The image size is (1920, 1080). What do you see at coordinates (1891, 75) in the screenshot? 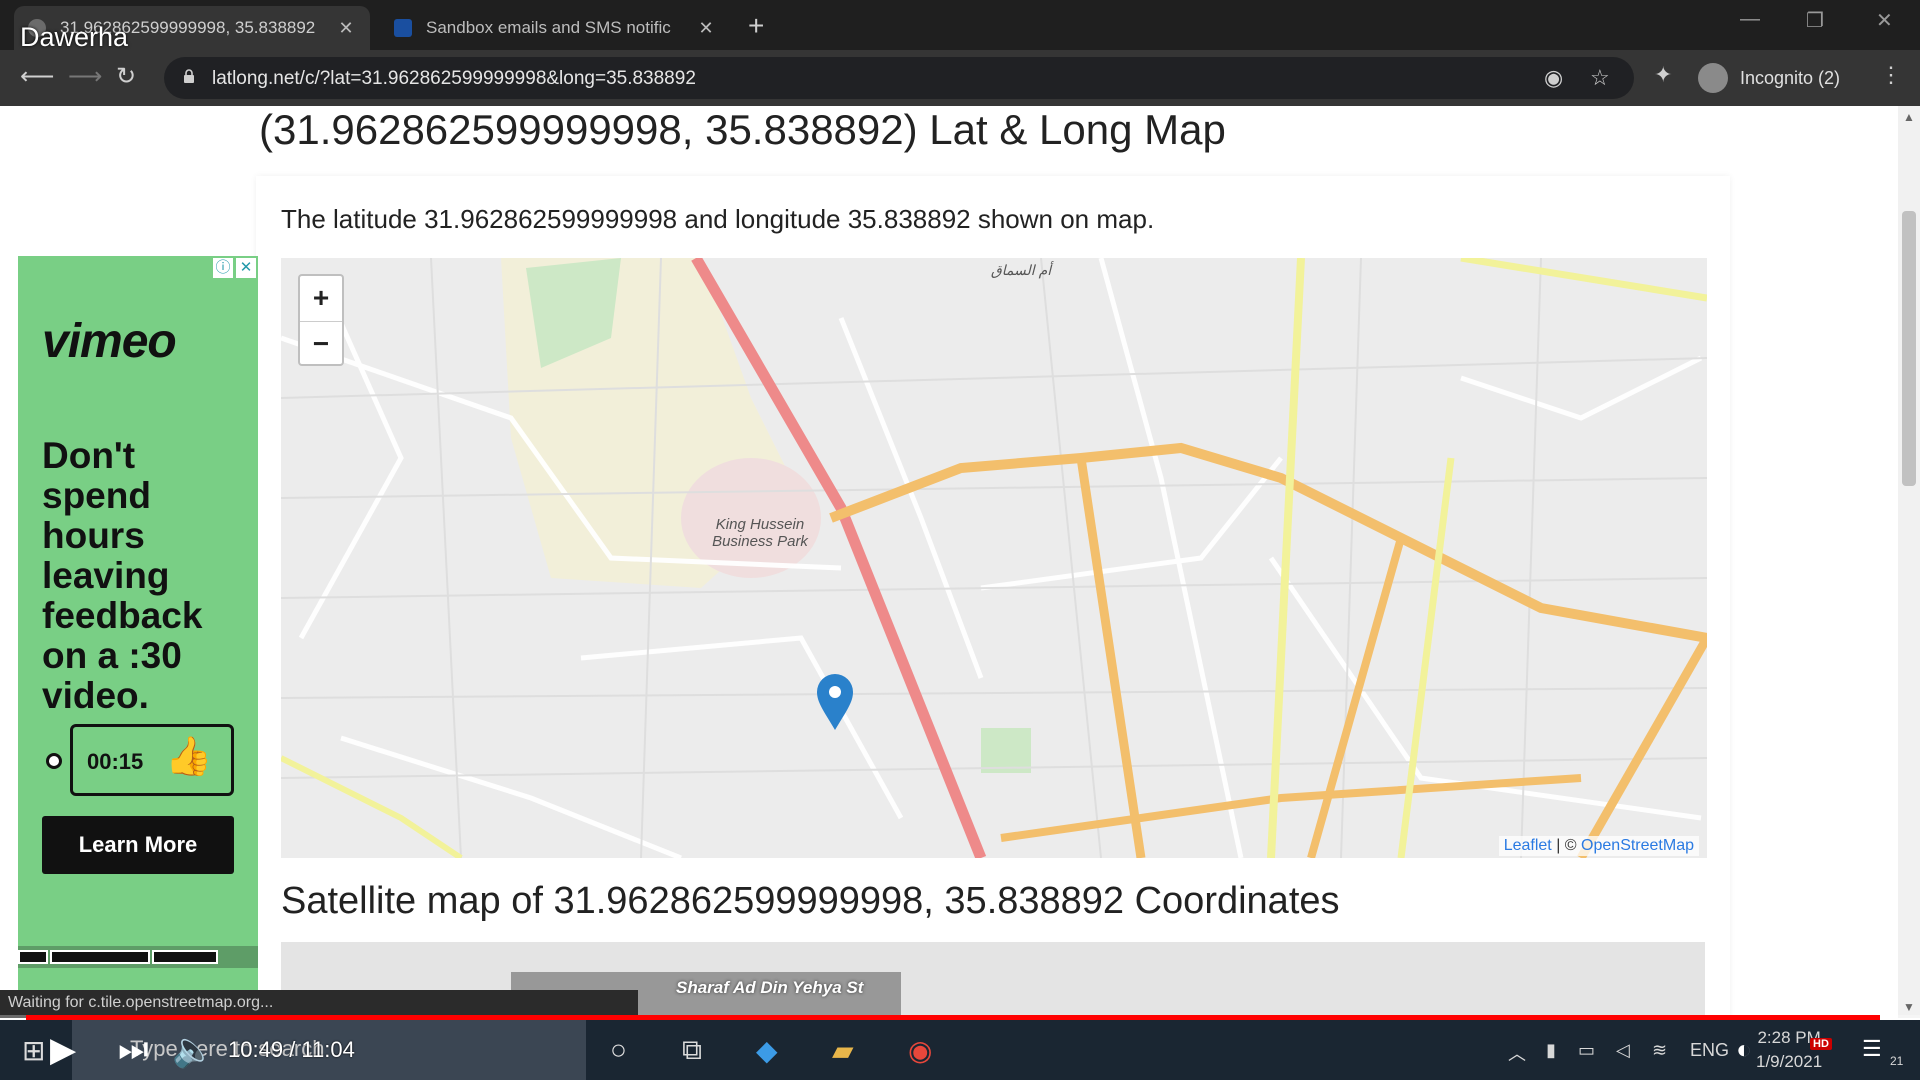
I see `more-menu-icon: ⋮` at bounding box center [1891, 75].